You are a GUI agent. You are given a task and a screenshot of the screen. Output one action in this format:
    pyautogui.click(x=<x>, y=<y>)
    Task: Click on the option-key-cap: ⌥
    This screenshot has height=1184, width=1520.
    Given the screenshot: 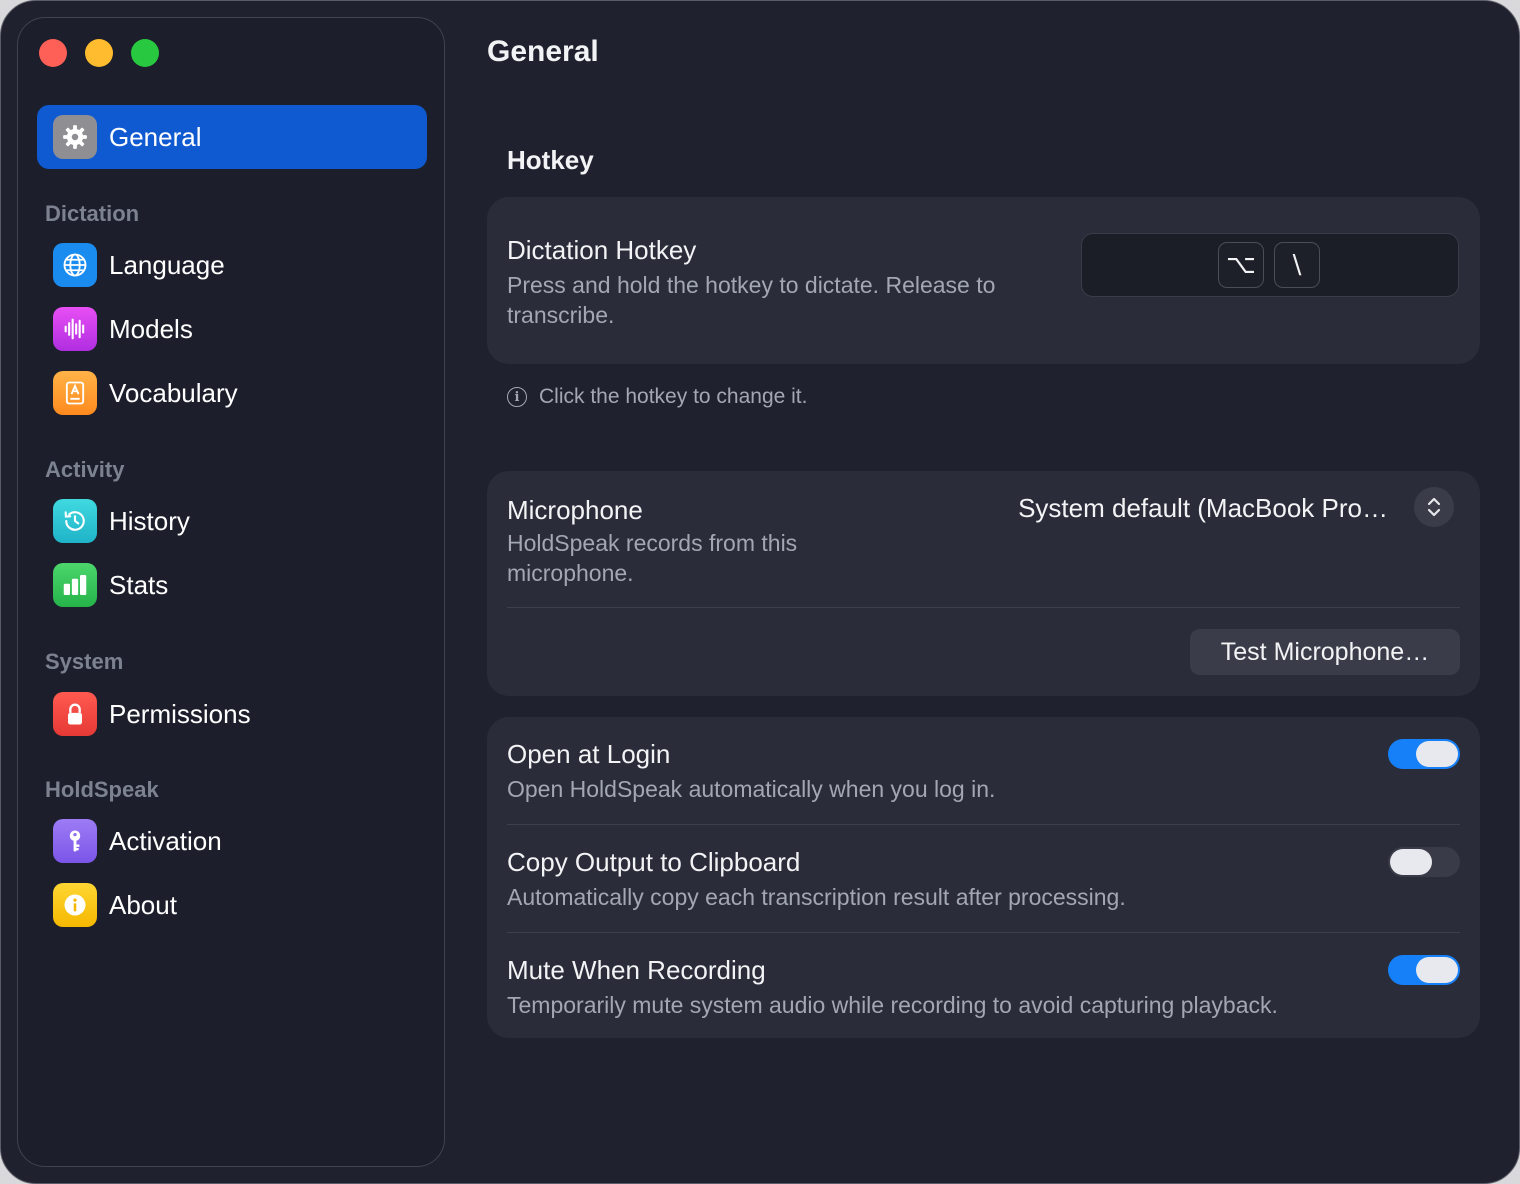 What is the action you would take?
    pyautogui.click(x=1241, y=265)
    